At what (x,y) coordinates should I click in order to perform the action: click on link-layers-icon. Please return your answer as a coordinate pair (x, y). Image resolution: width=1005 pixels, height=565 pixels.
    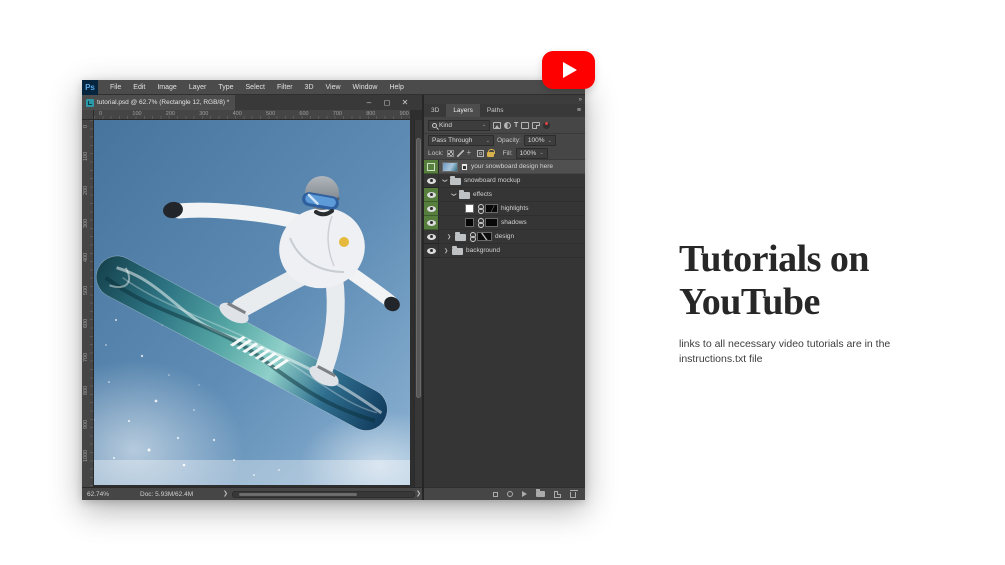
    Looking at the image, I should click on (495, 494).